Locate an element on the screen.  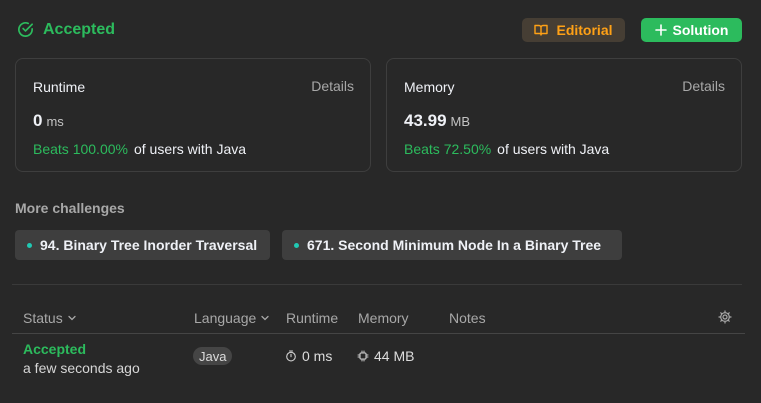
gear-icon is located at coordinates (725, 317).